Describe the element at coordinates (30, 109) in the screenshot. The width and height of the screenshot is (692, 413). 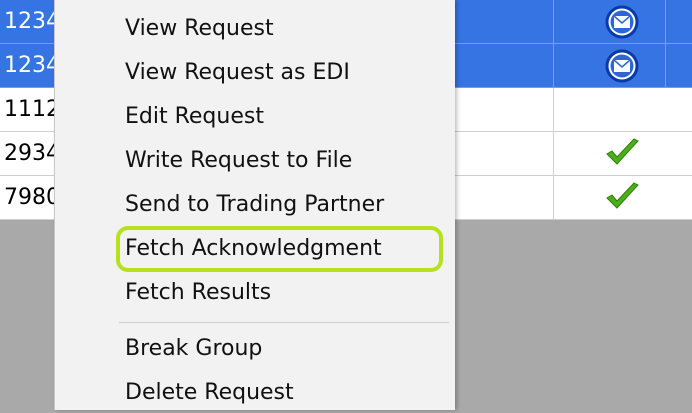
I see `request-id-cell: 1112` at that location.